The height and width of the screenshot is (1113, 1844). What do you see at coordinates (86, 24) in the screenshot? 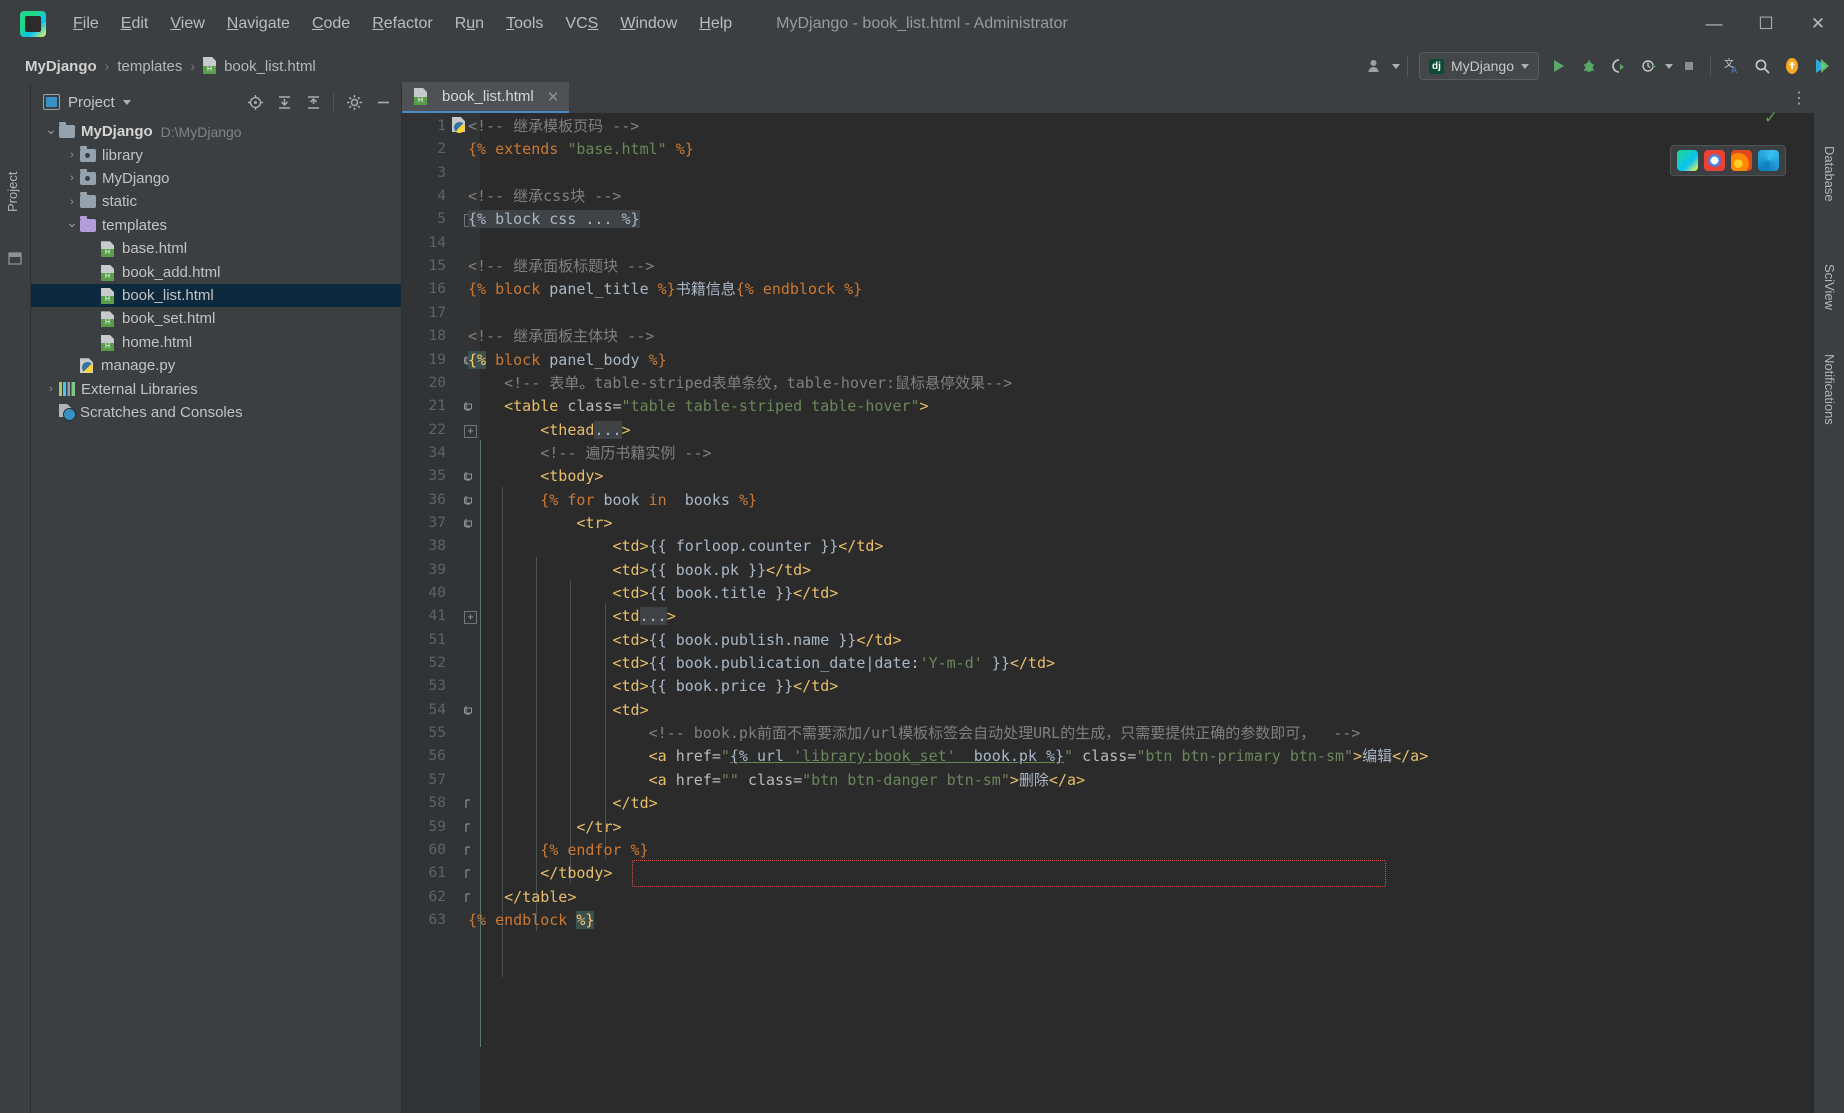
I see `menu-item-file: File` at bounding box center [86, 24].